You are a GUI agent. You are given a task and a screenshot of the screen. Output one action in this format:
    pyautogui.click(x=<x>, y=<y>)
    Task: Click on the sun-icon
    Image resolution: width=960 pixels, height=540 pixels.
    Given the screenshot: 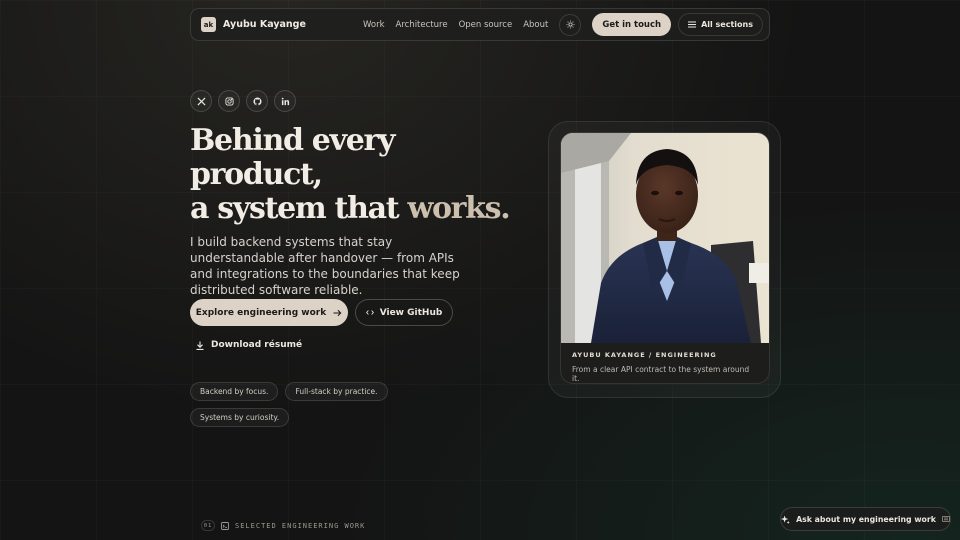 What is the action you would take?
    pyautogui.click(x=570, y=24)
    